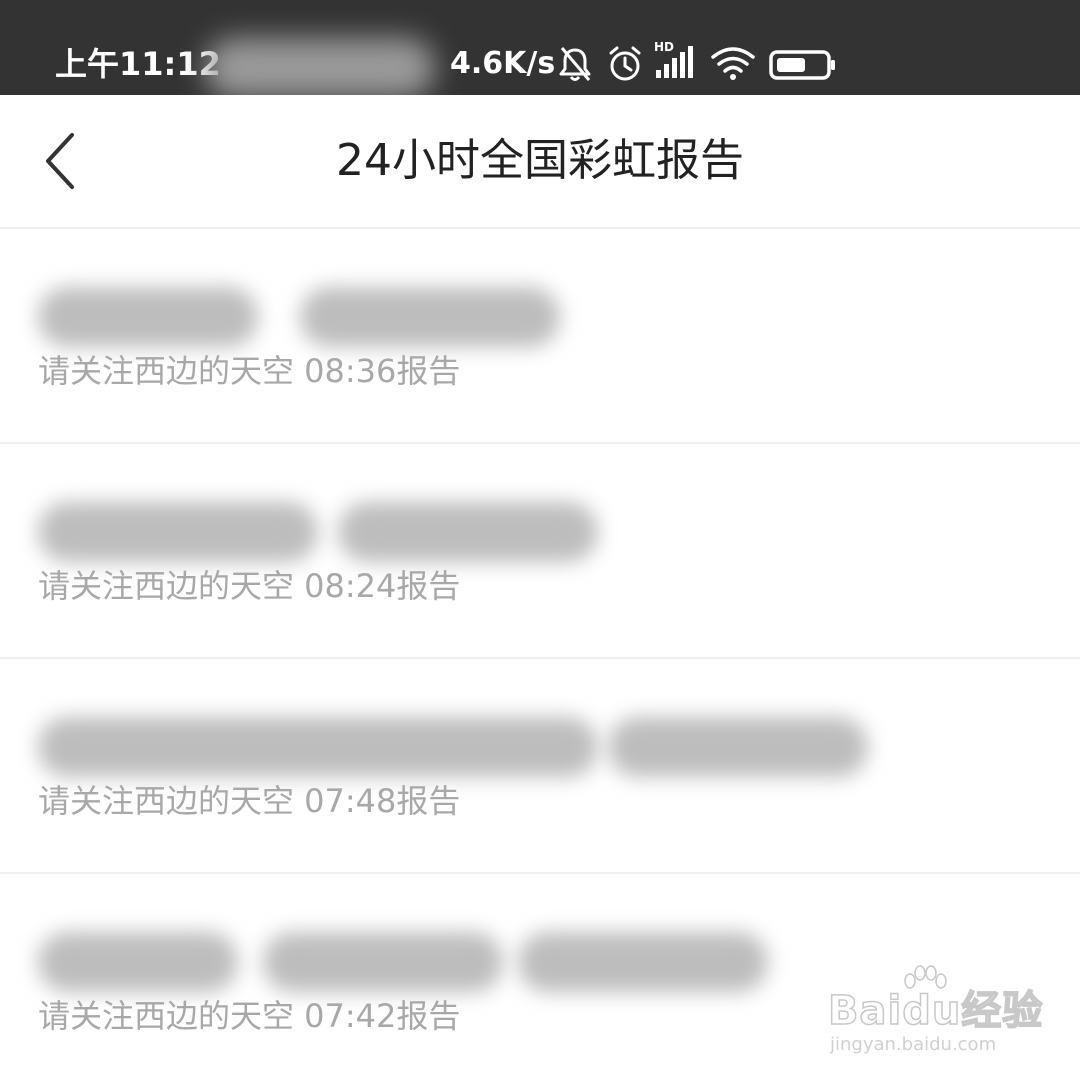 This screenshot has width=1080, height=1080. Describe the element at coordinates (138, 64) in the screenshot. I see `status-time: 上午11:12` at that location.